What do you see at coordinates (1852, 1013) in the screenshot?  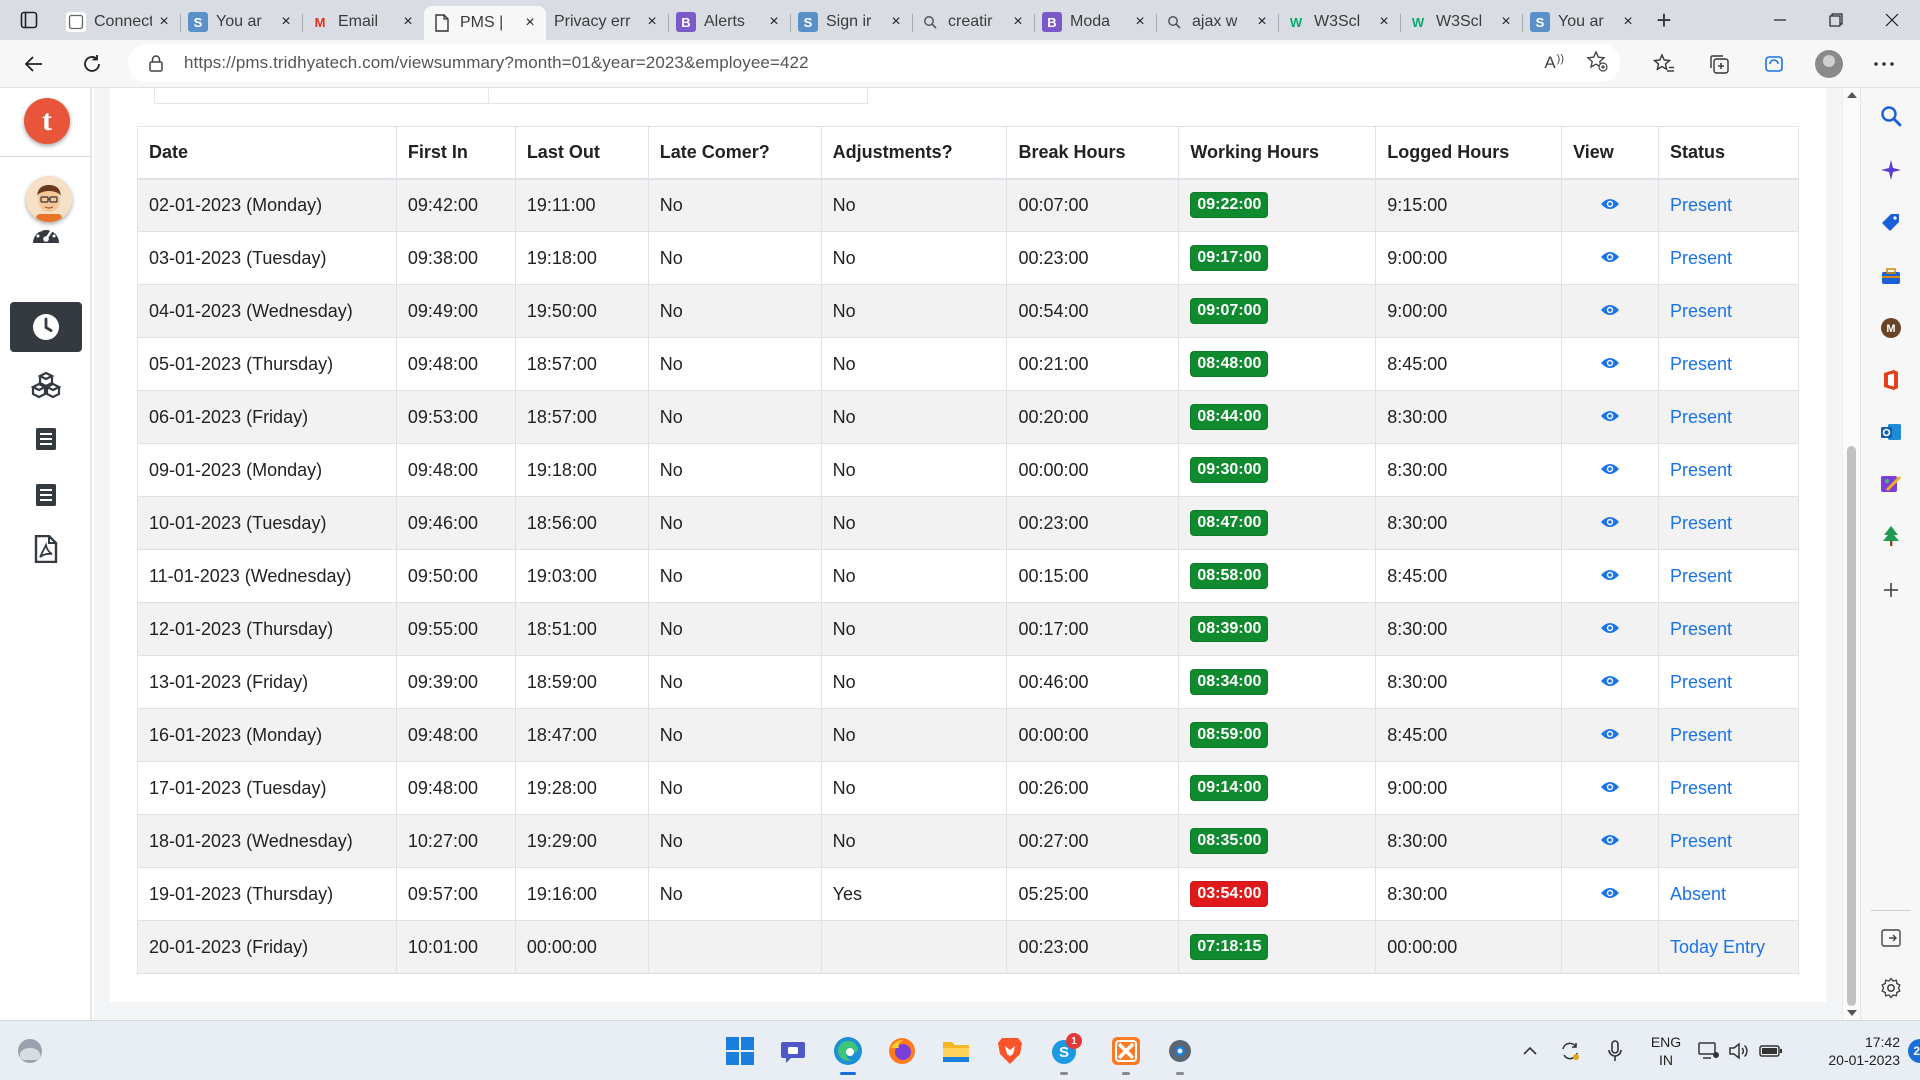 I see `scroll-down-arrow-icon` at bounding box center [1852, 1013].